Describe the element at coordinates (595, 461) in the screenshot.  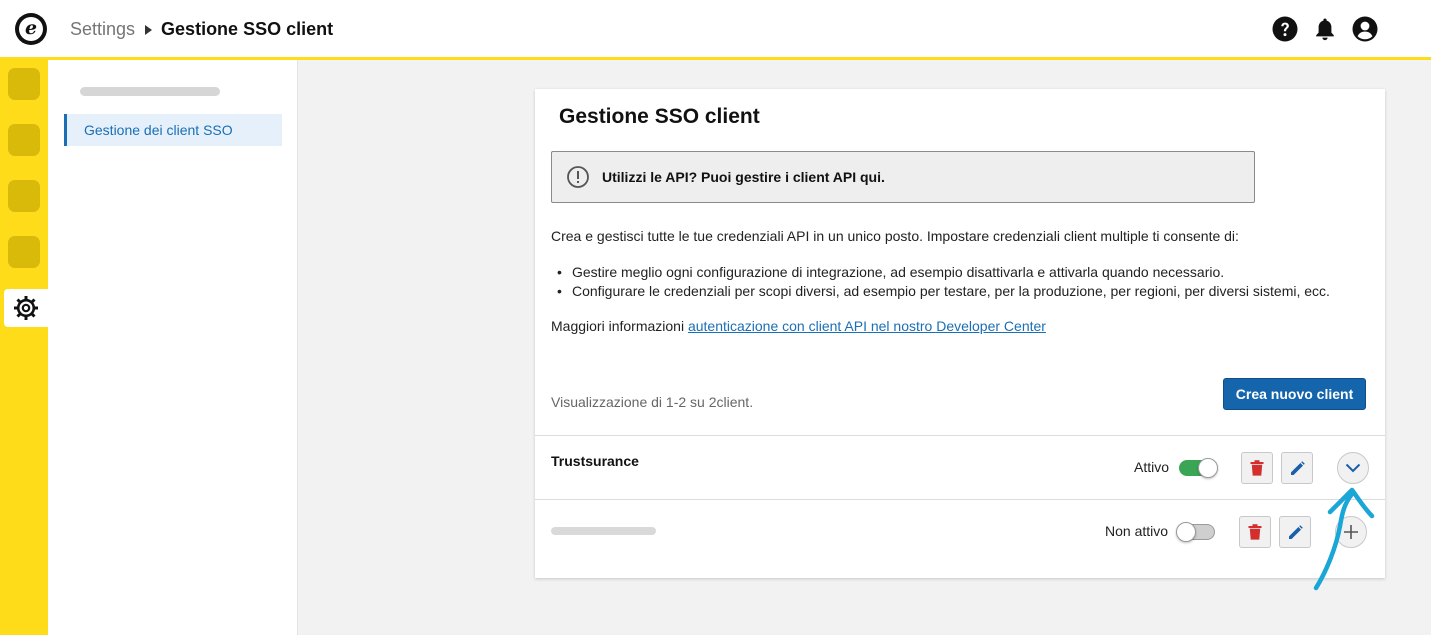
I see `client-name: Trustsurance` at that location.